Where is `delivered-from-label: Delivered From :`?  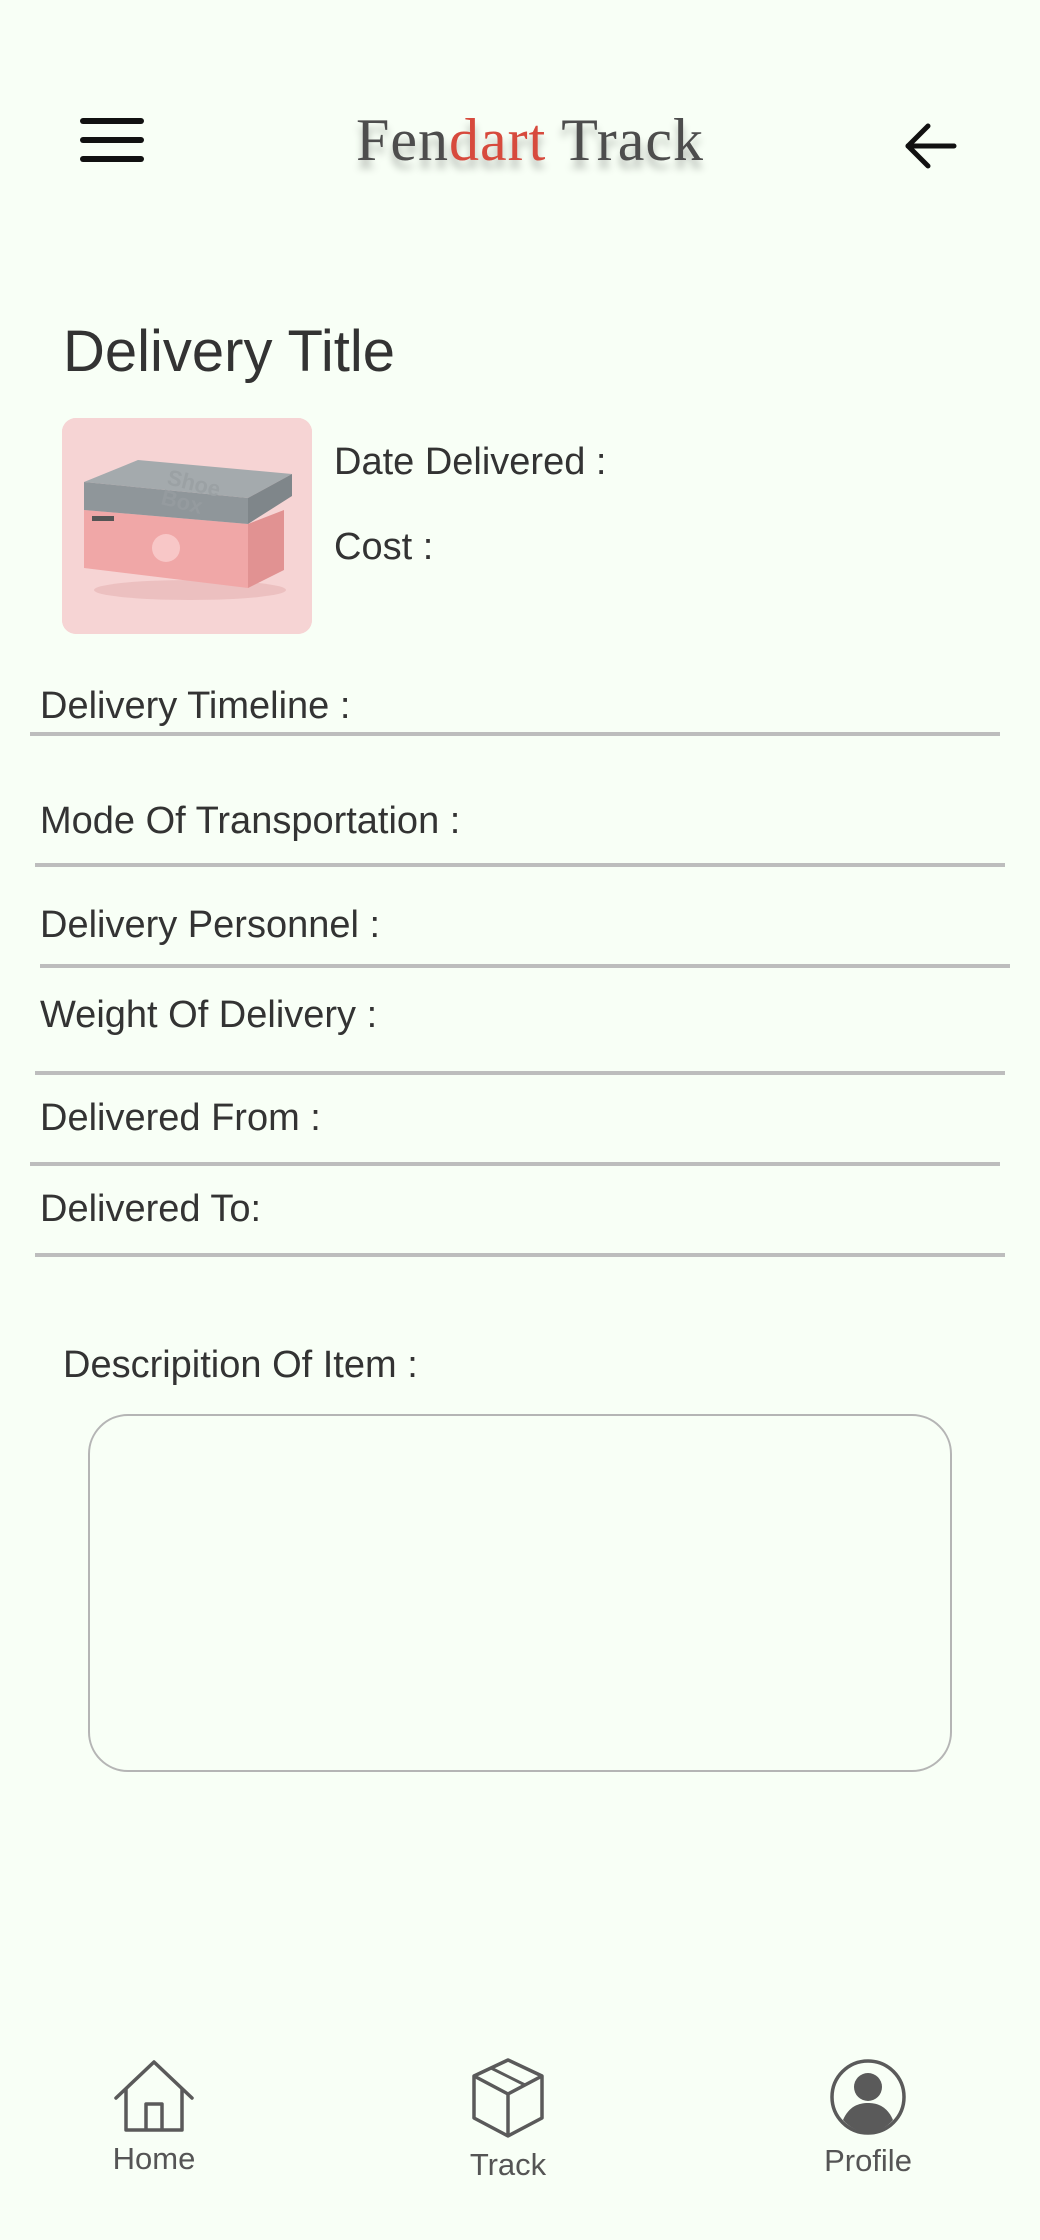 delivered-from-label: Delivered From : is located at coordinates (180, 1118).